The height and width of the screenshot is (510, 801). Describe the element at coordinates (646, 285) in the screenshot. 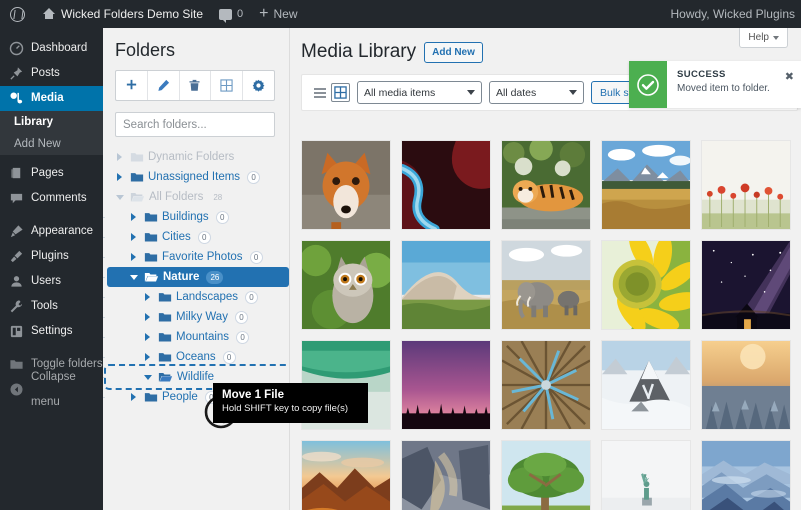

I see `media-item-sunflower-photo` at that location.